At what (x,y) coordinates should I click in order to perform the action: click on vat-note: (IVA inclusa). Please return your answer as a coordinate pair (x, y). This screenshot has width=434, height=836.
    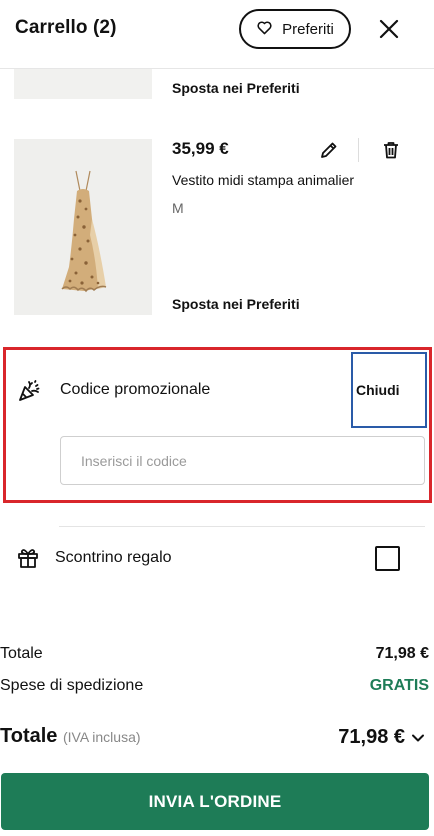
    Looking at the image, I should click on (101, 737).